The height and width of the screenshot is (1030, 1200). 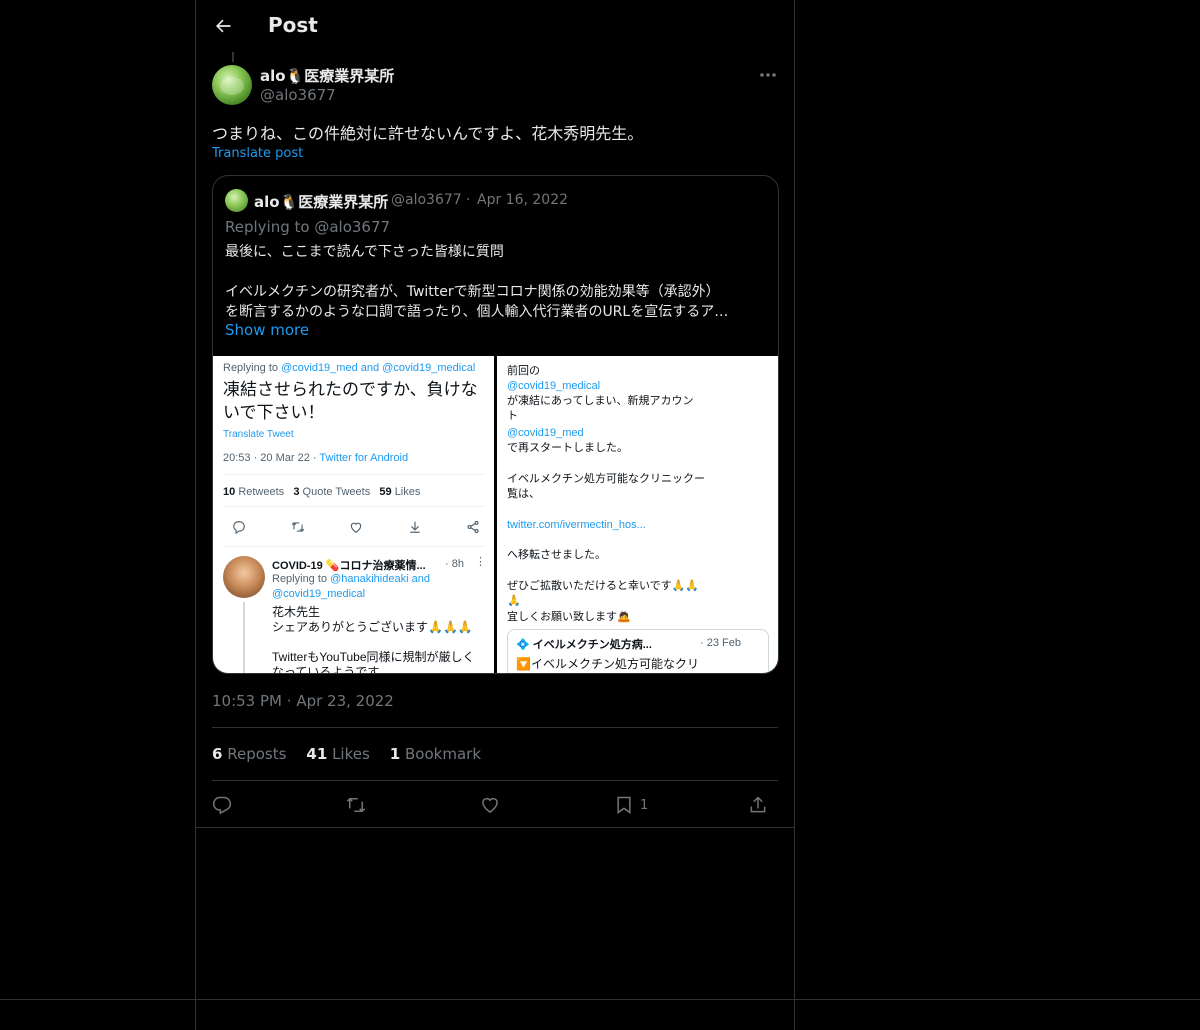 I want to click on share-icon, so click(x=758, y=804).